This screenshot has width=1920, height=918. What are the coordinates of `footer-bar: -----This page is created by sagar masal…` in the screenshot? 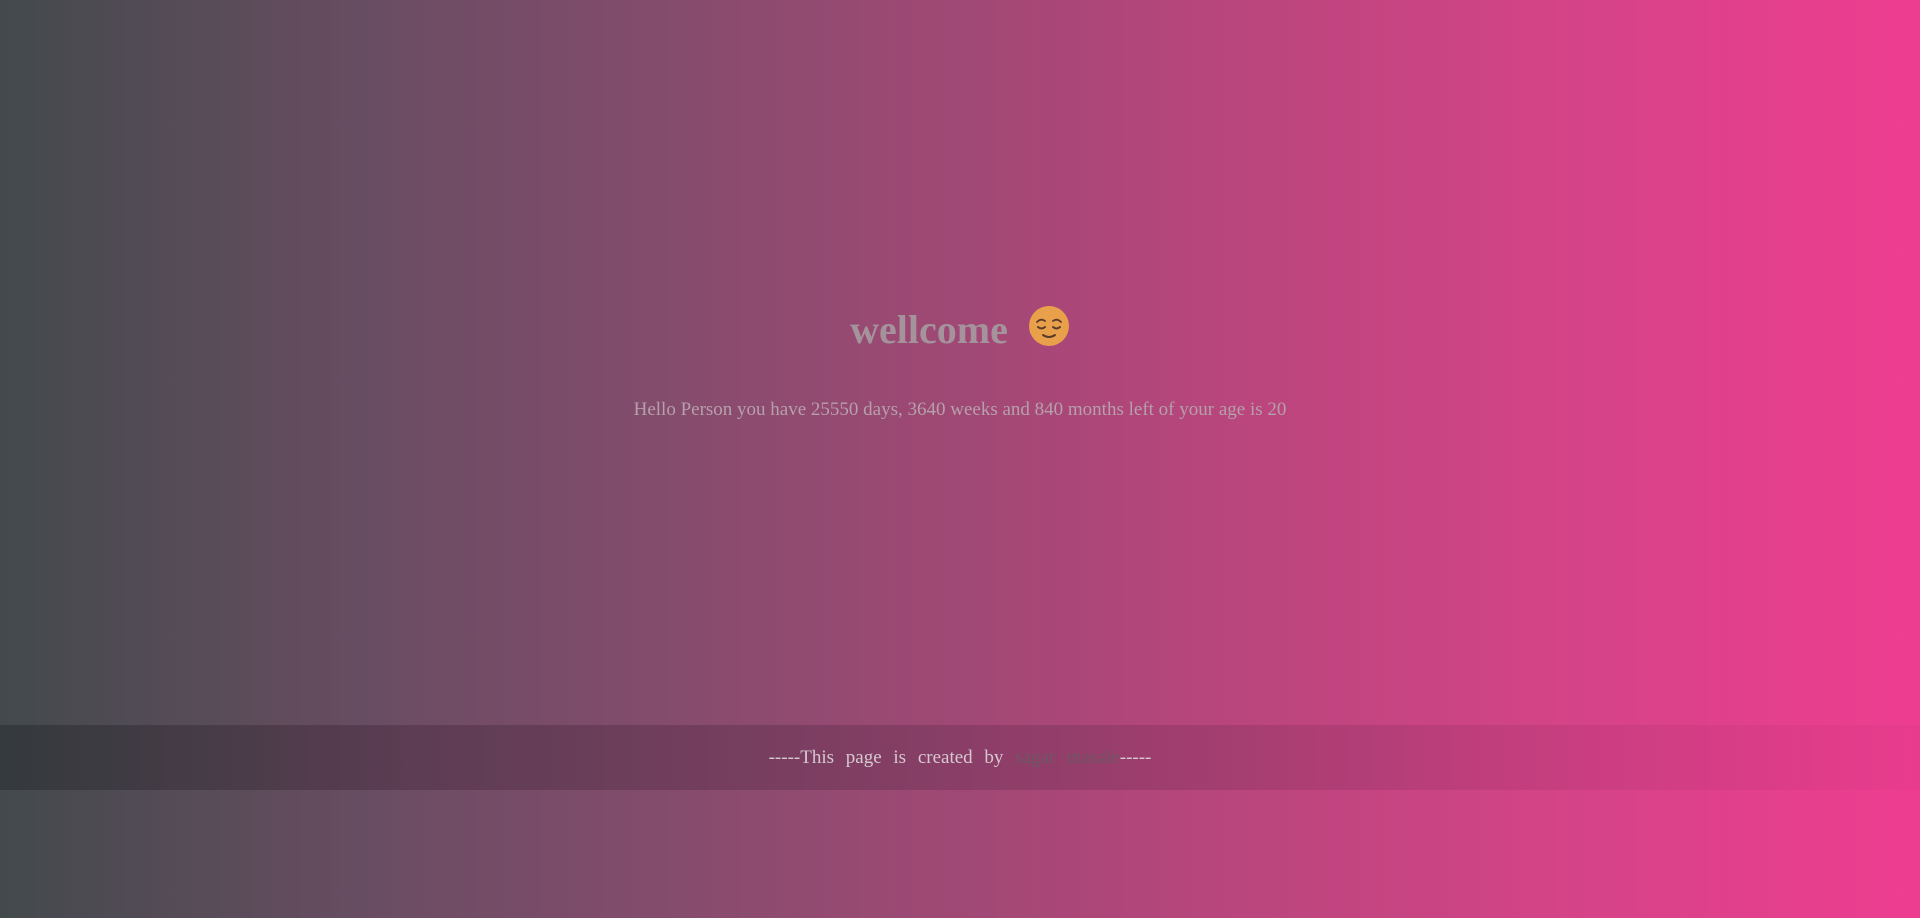 It's located at (960, 757).